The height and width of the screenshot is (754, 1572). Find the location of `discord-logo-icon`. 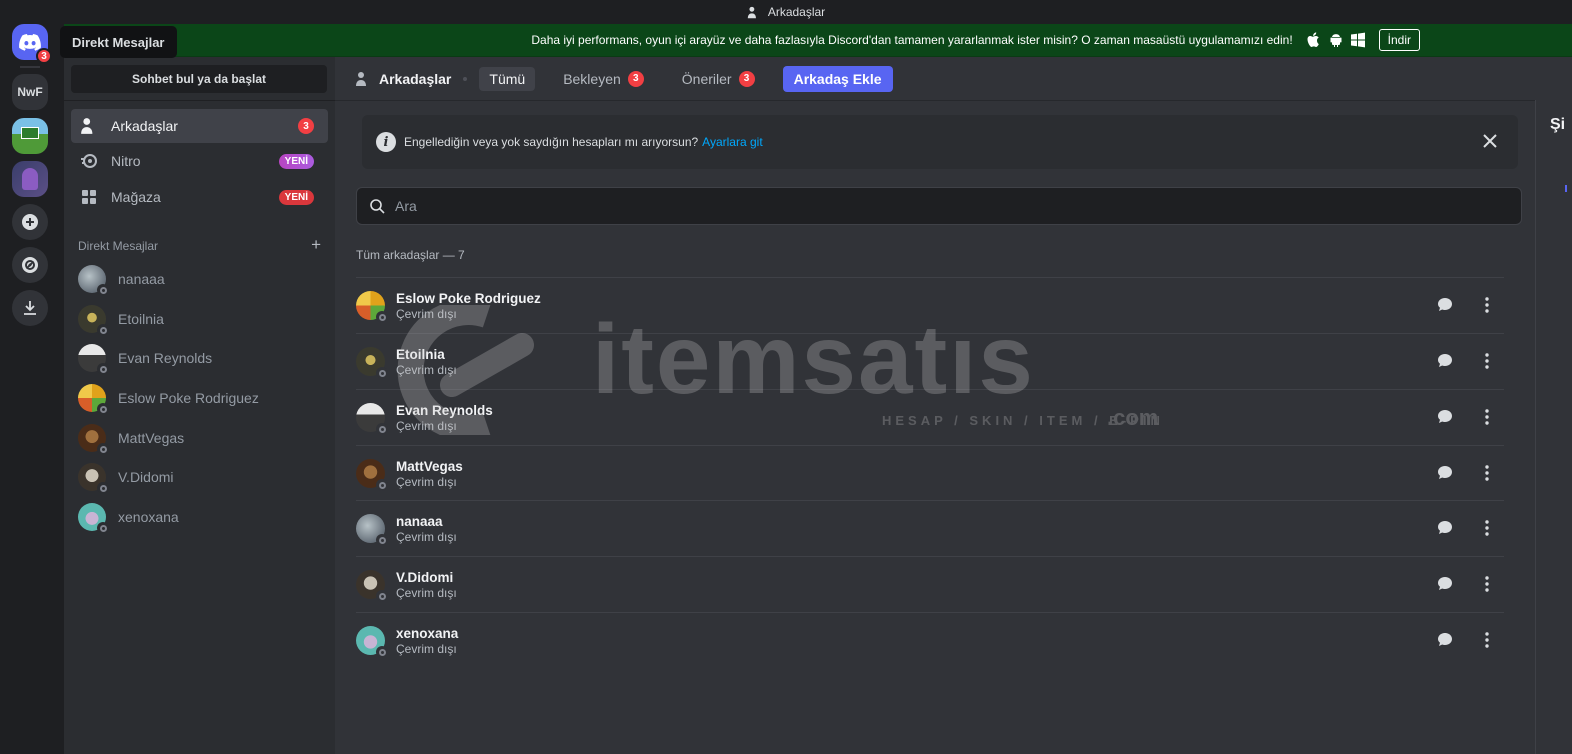

discord-logo-icon is located at coordinates (30, 42).